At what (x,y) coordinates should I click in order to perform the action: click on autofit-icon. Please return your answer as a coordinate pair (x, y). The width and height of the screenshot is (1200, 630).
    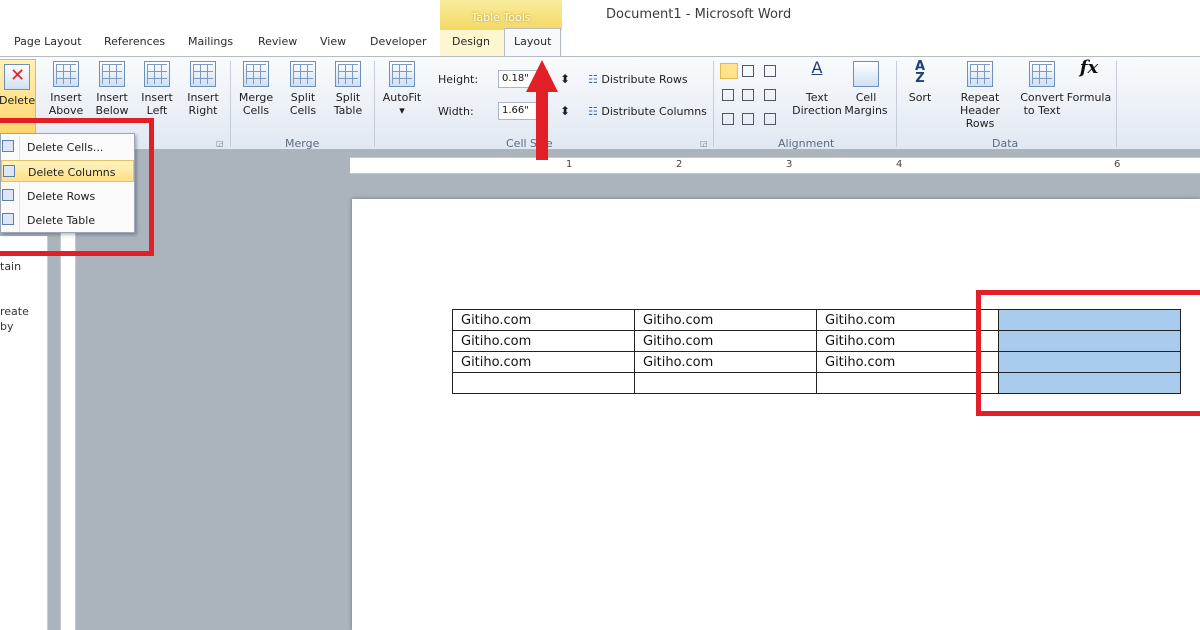
    Looking at the image, I should click on (402, 74).